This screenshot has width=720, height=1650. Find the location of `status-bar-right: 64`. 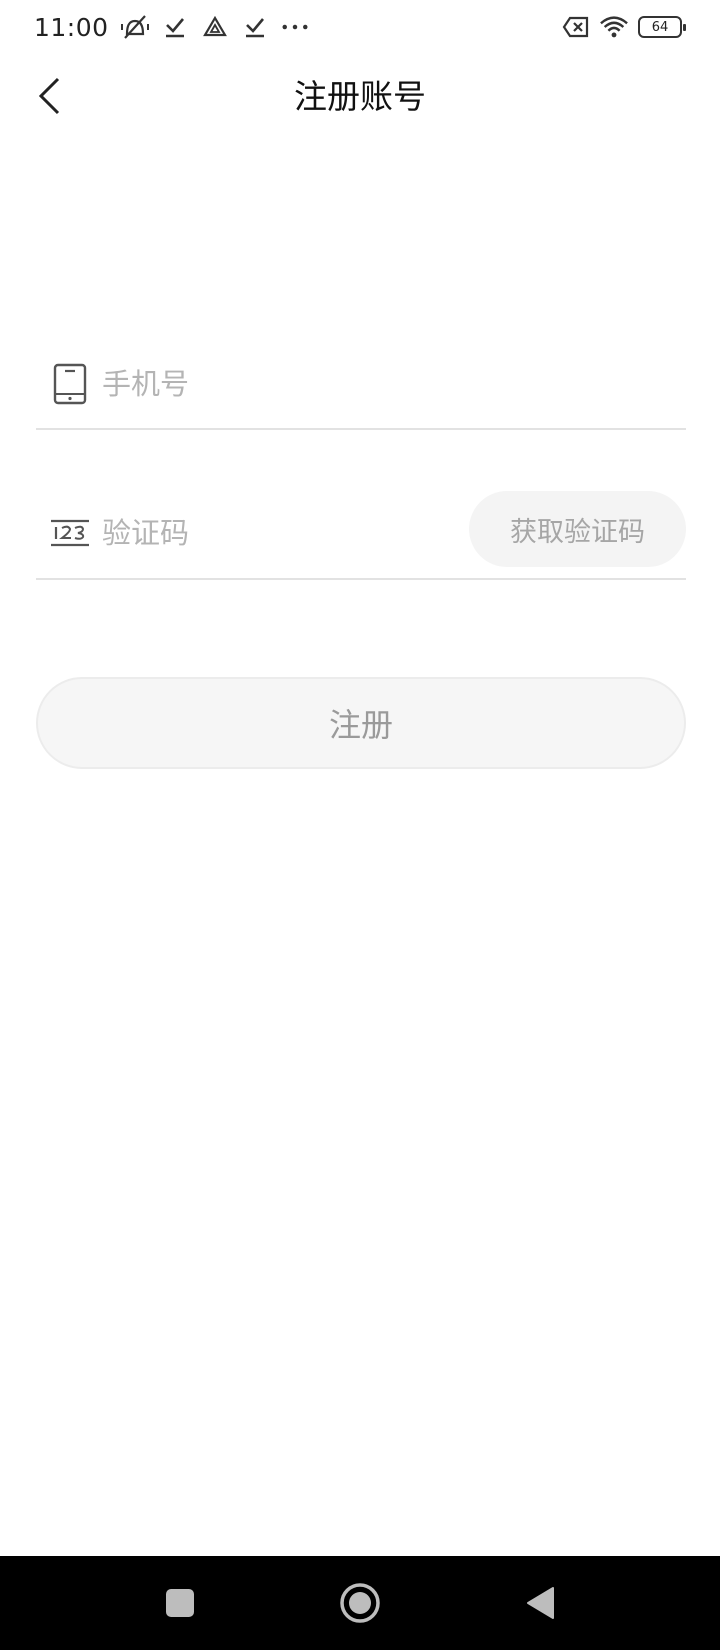

status-bar-right: 64 is located at coordinates (624, 27).